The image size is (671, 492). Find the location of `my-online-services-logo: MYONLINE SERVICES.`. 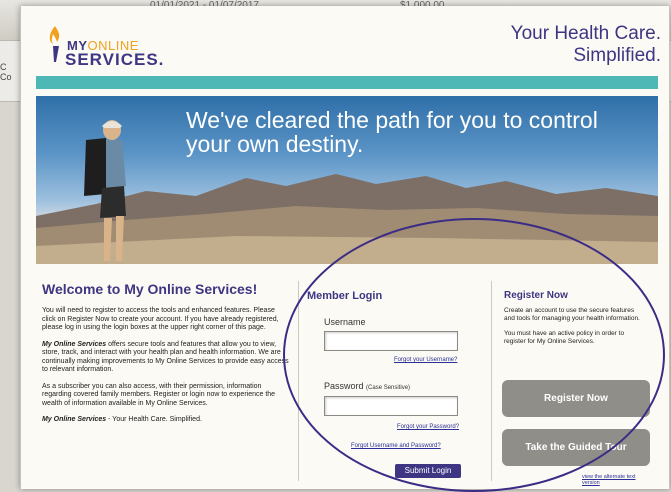

my-online-services-logo: MYONLINE SERVICES. is located at coordinates (113, 43).